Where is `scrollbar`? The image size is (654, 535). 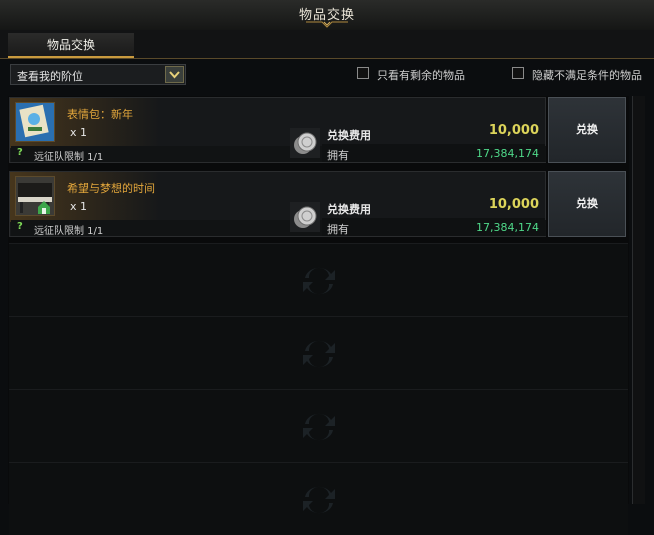 scrollbar is located at coordinates (638, 300).